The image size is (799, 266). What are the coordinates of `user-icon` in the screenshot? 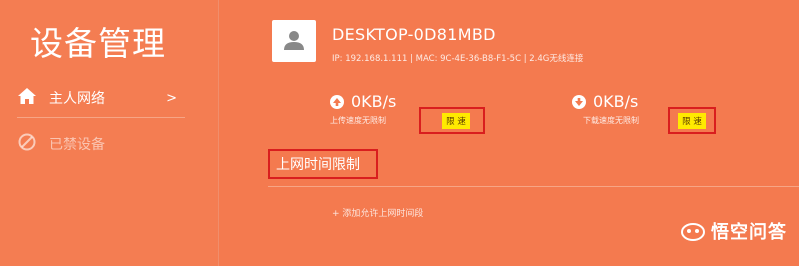 It's located at (294, 40).